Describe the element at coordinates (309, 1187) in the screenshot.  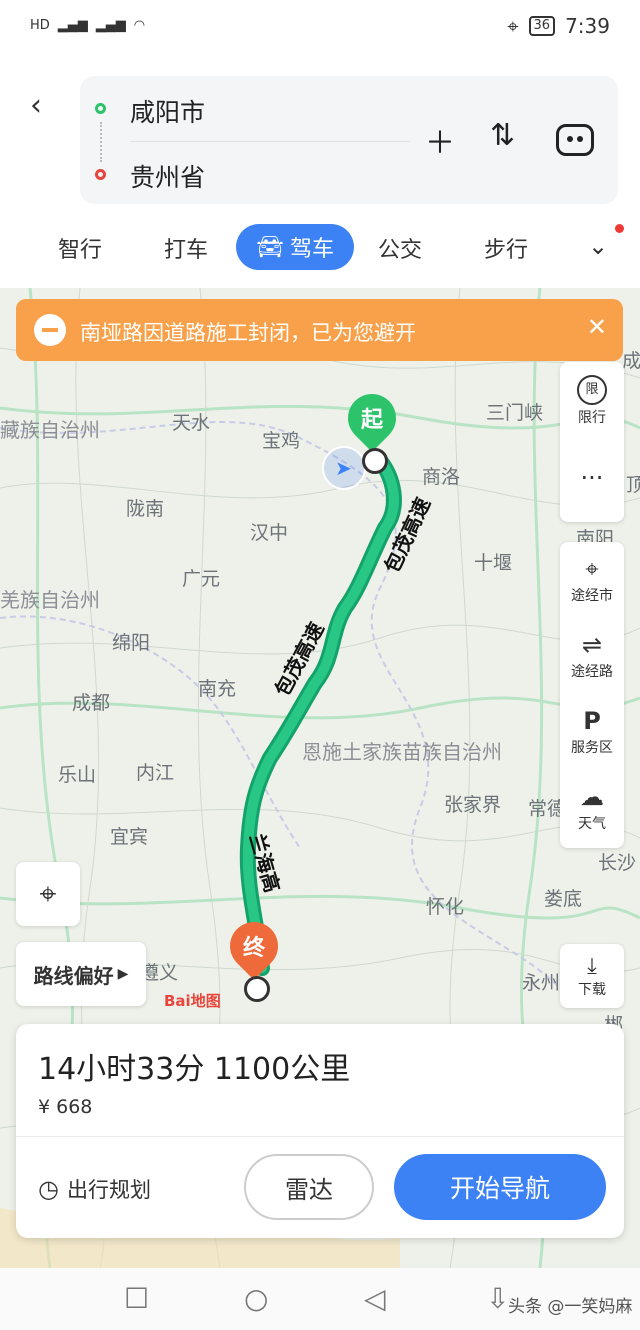
I see `radar-button: 雷达` at that location.